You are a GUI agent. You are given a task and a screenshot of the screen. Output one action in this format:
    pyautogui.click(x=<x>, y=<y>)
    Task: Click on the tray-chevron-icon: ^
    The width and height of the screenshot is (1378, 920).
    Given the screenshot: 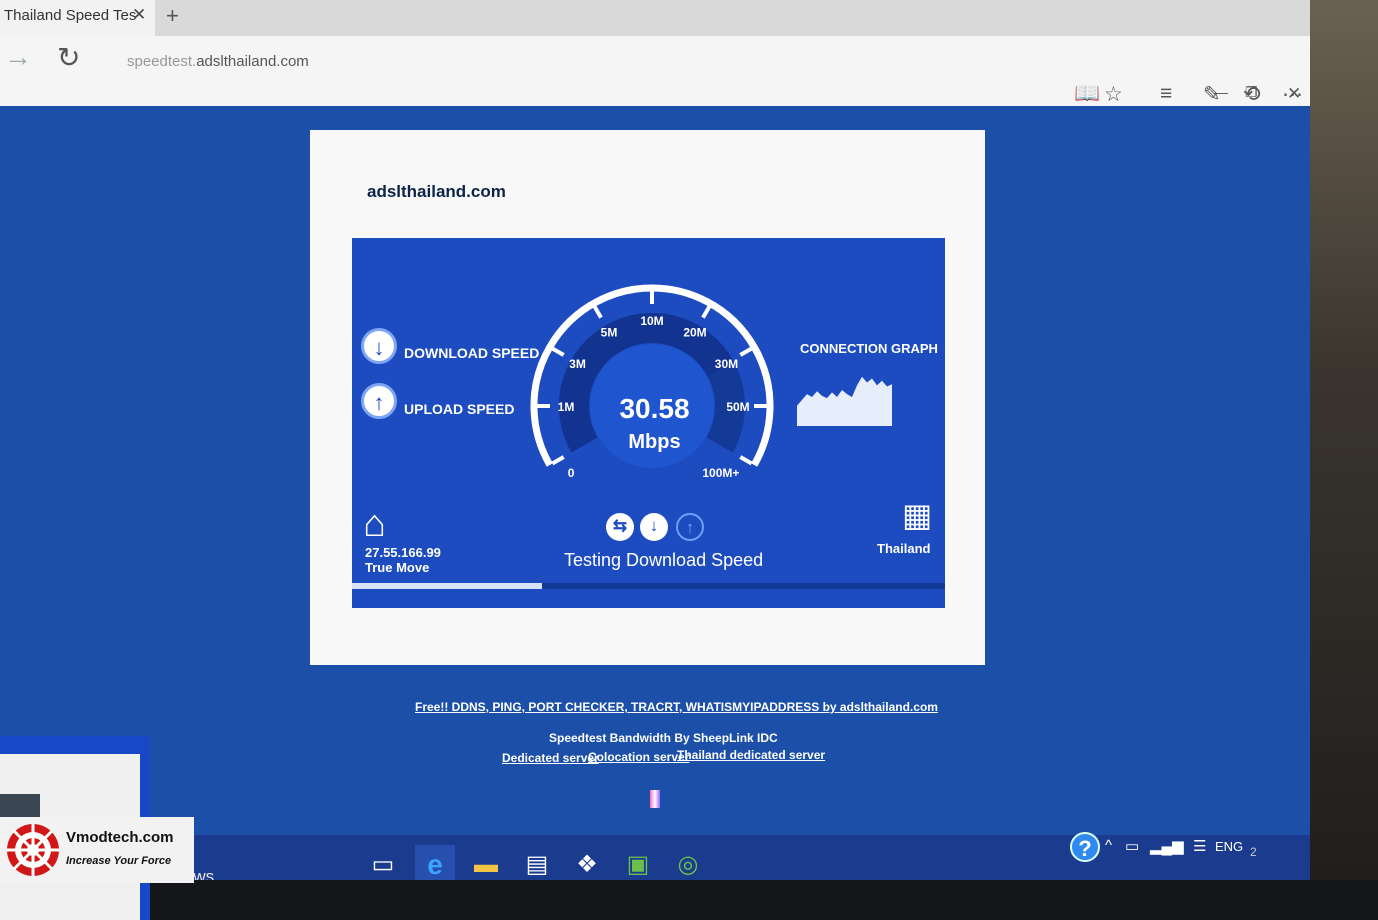 What is the action you would take?
    pyautogui.click(x=1108, y=845)
    